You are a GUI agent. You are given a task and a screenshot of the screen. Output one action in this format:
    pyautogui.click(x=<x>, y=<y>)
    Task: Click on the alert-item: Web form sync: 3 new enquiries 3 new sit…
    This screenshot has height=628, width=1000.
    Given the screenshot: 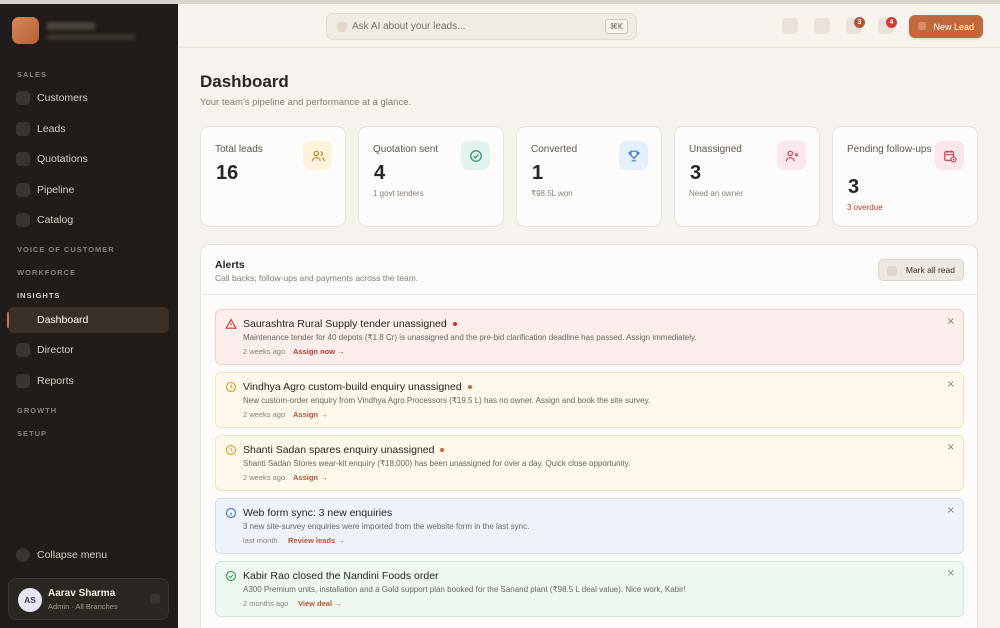 What is the action you would take?
    pyautogui.click(x=589, y=526)
    